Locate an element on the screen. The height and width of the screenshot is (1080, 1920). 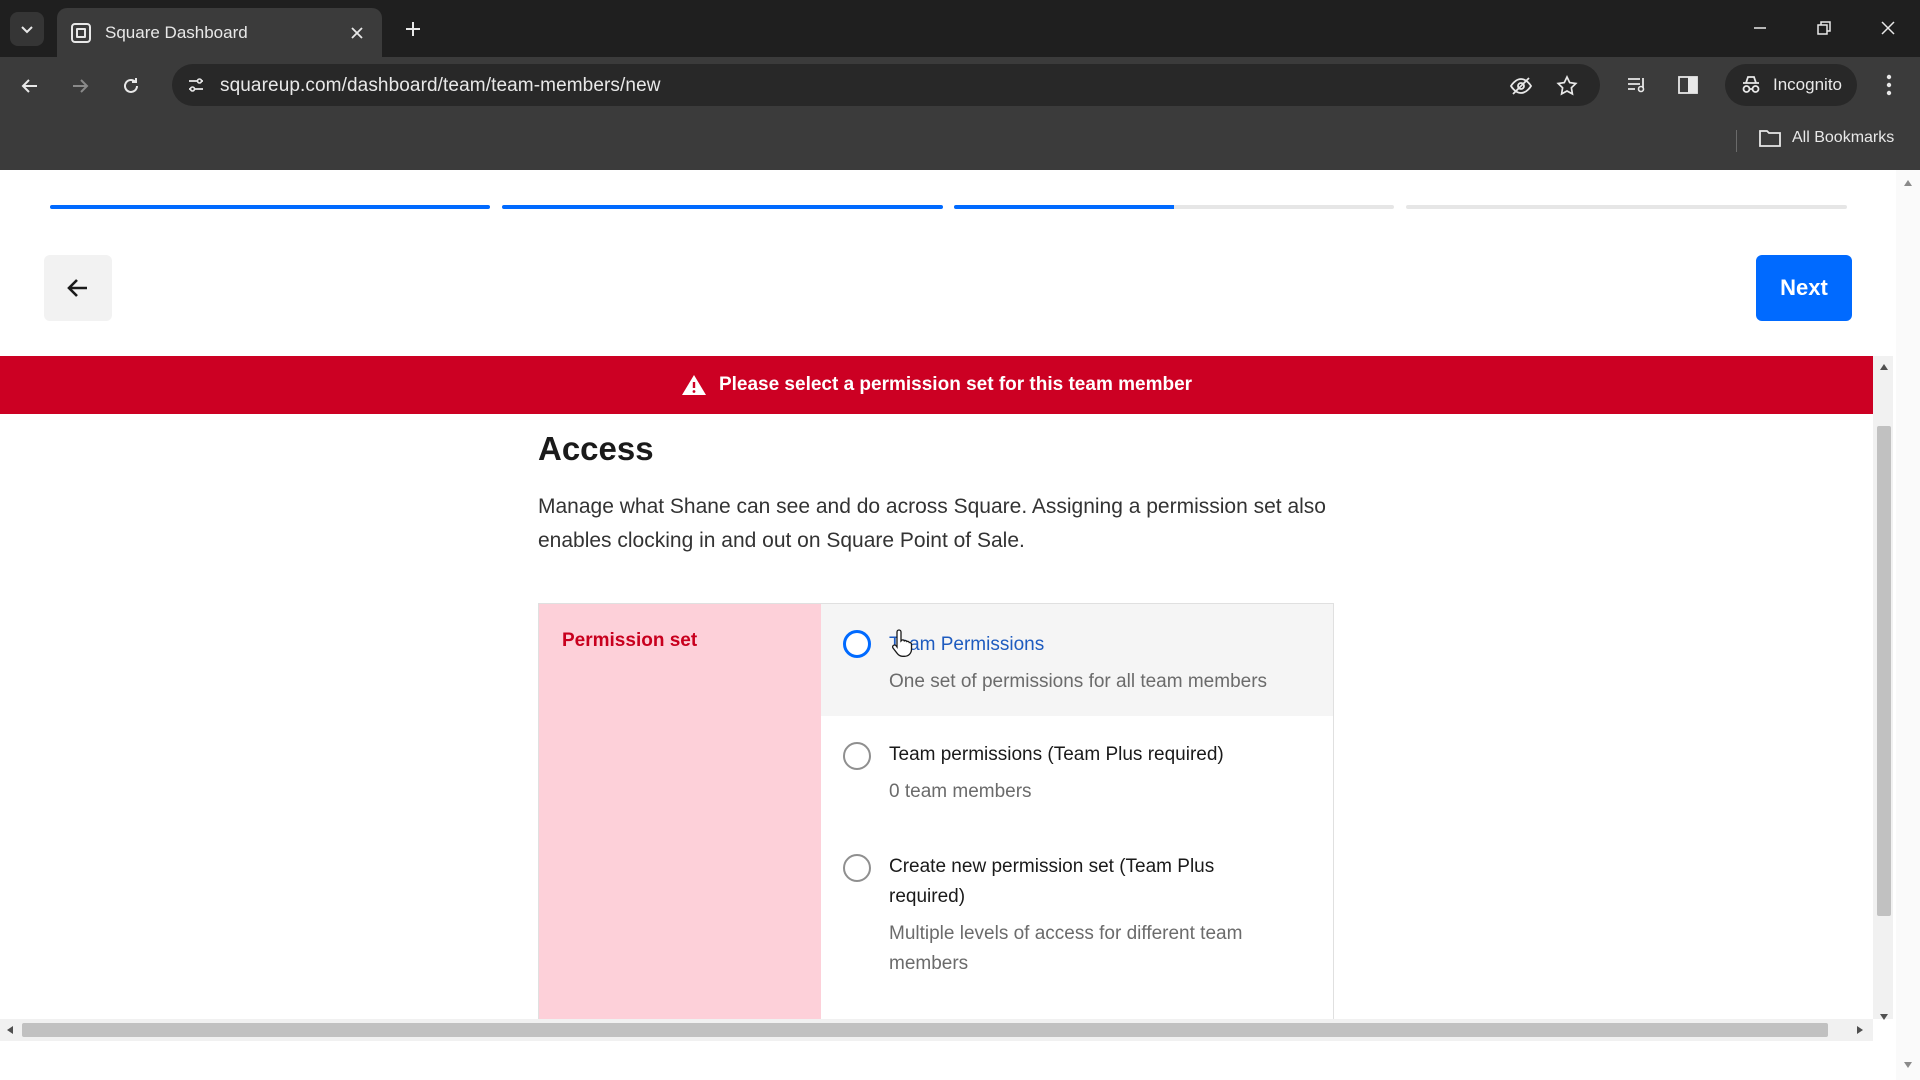
forward-nav-button is located at coordinates (80, 86).